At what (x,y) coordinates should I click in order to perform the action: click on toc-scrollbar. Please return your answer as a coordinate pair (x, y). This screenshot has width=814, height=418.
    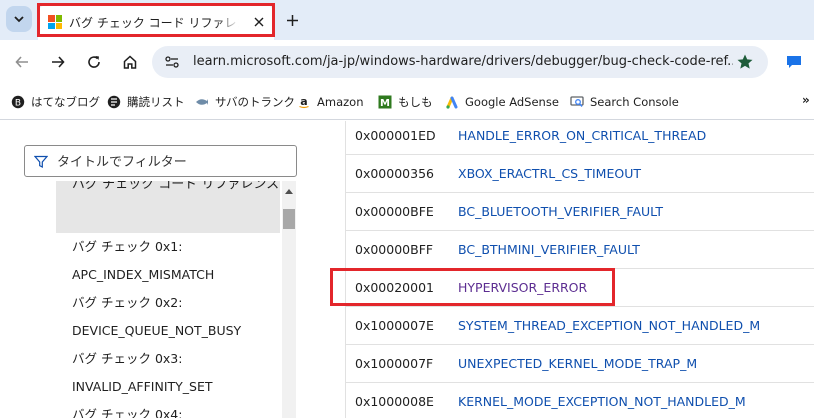
    Looking at the image, I should click on (289, 299).